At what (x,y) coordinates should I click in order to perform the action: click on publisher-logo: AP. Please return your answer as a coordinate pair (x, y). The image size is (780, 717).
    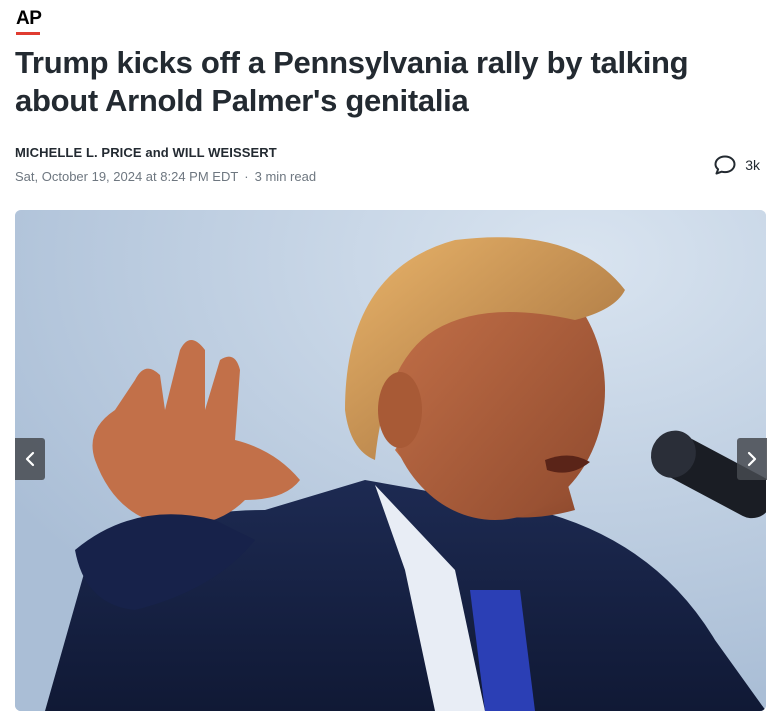
    Looking at the image, I should click on (29, 21).